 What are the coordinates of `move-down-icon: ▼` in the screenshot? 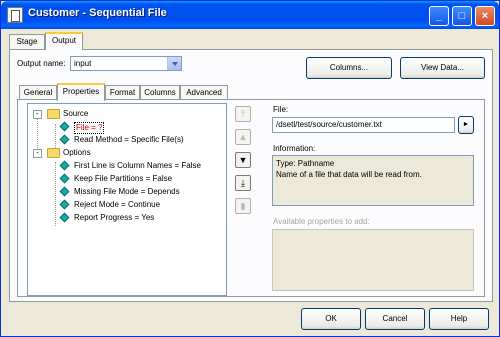 It's located at (243, 160).